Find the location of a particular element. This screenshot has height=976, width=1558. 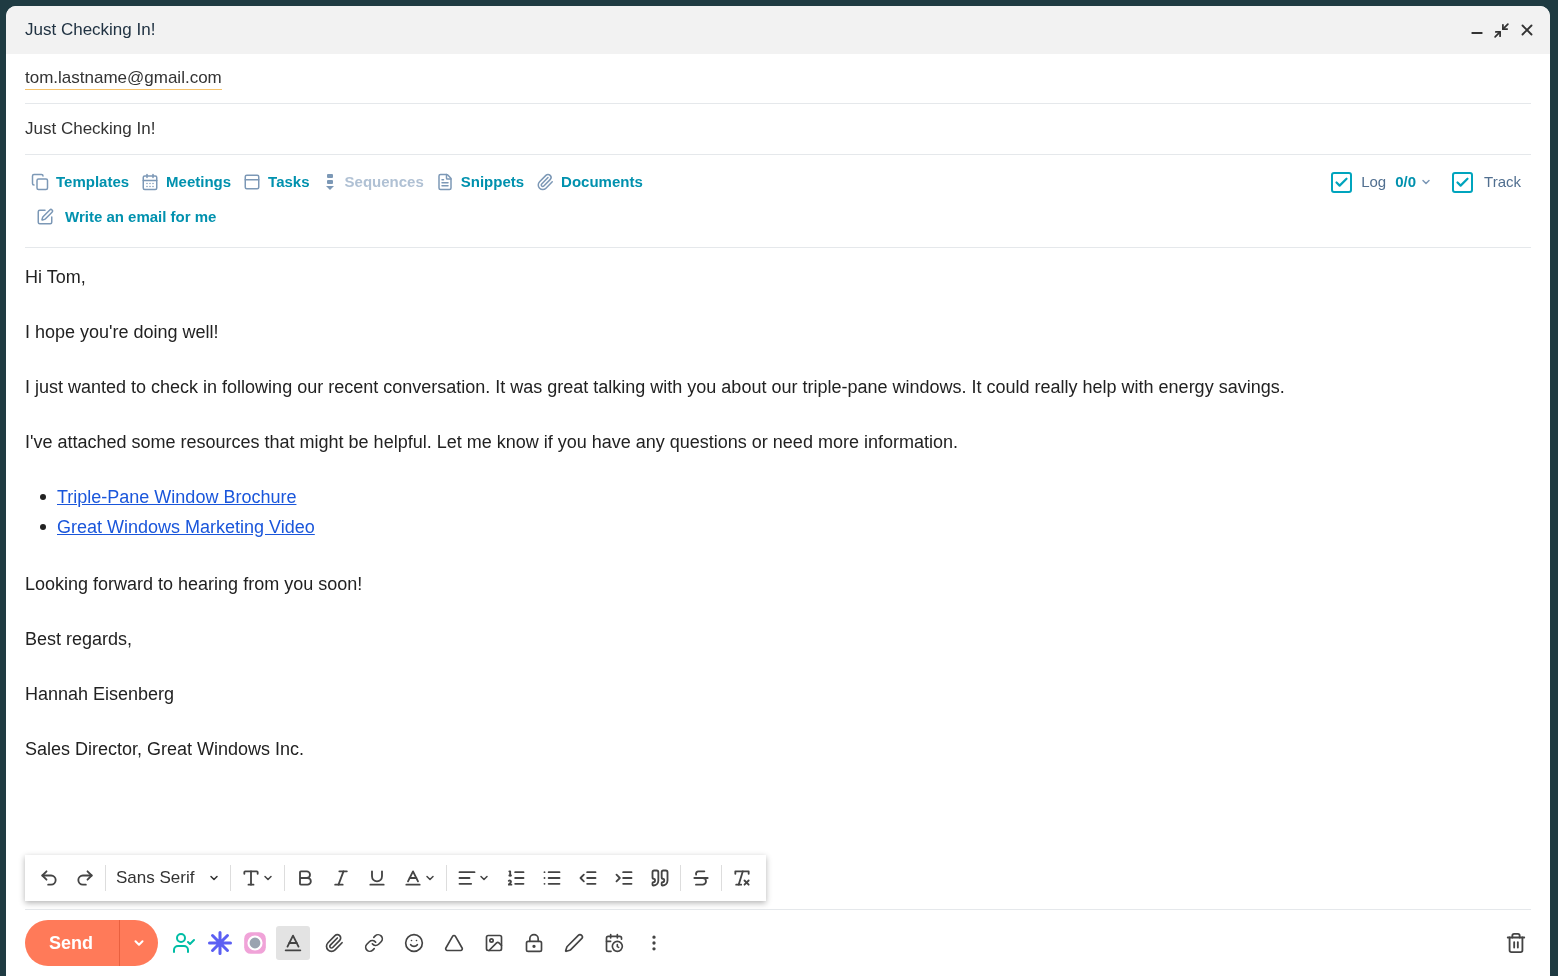

clear-formatting-icon is located at coordinates (742, 878).